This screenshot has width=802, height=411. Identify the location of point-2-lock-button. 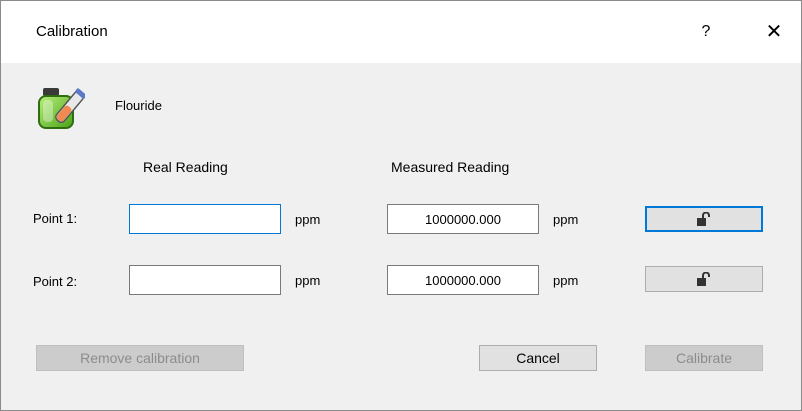
(704, 279).